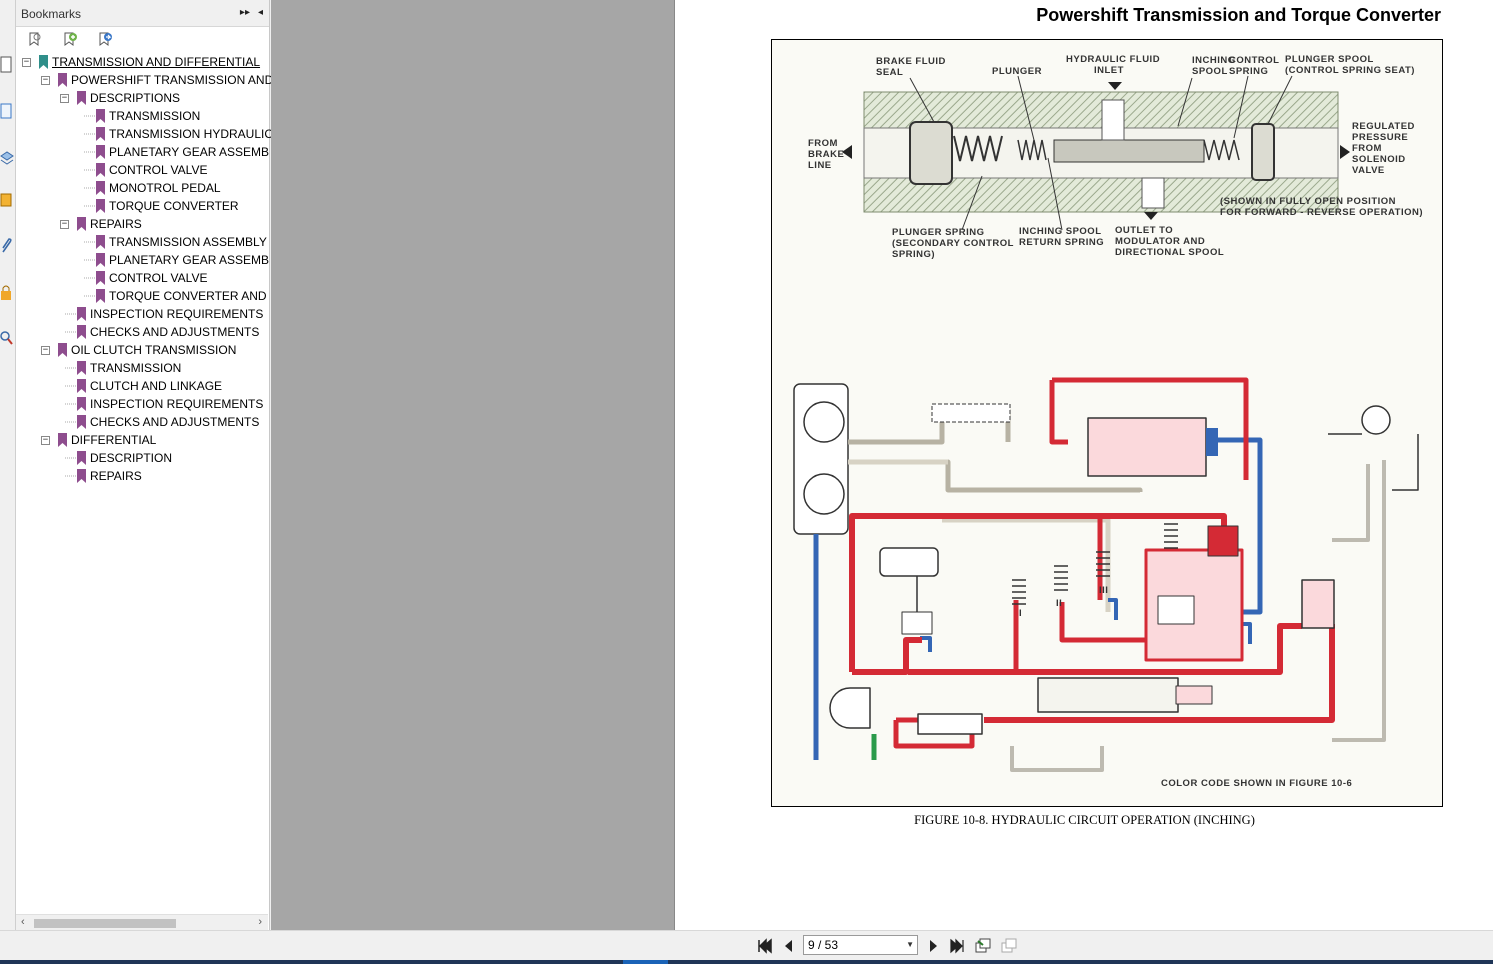  I want to click on previous-page-icon, so click(789, 946).